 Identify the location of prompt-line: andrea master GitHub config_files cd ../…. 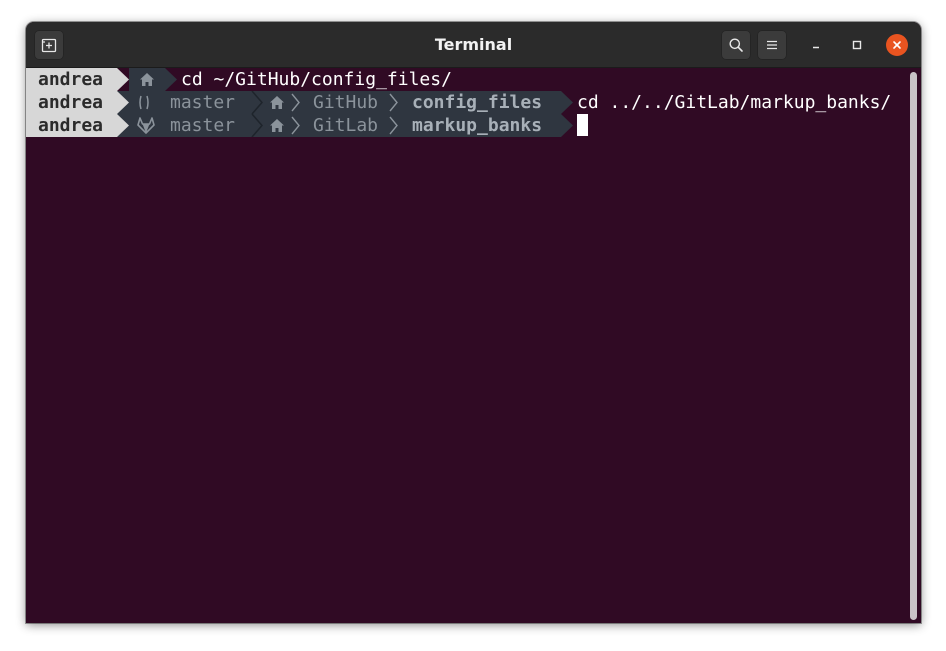
(466, 102).